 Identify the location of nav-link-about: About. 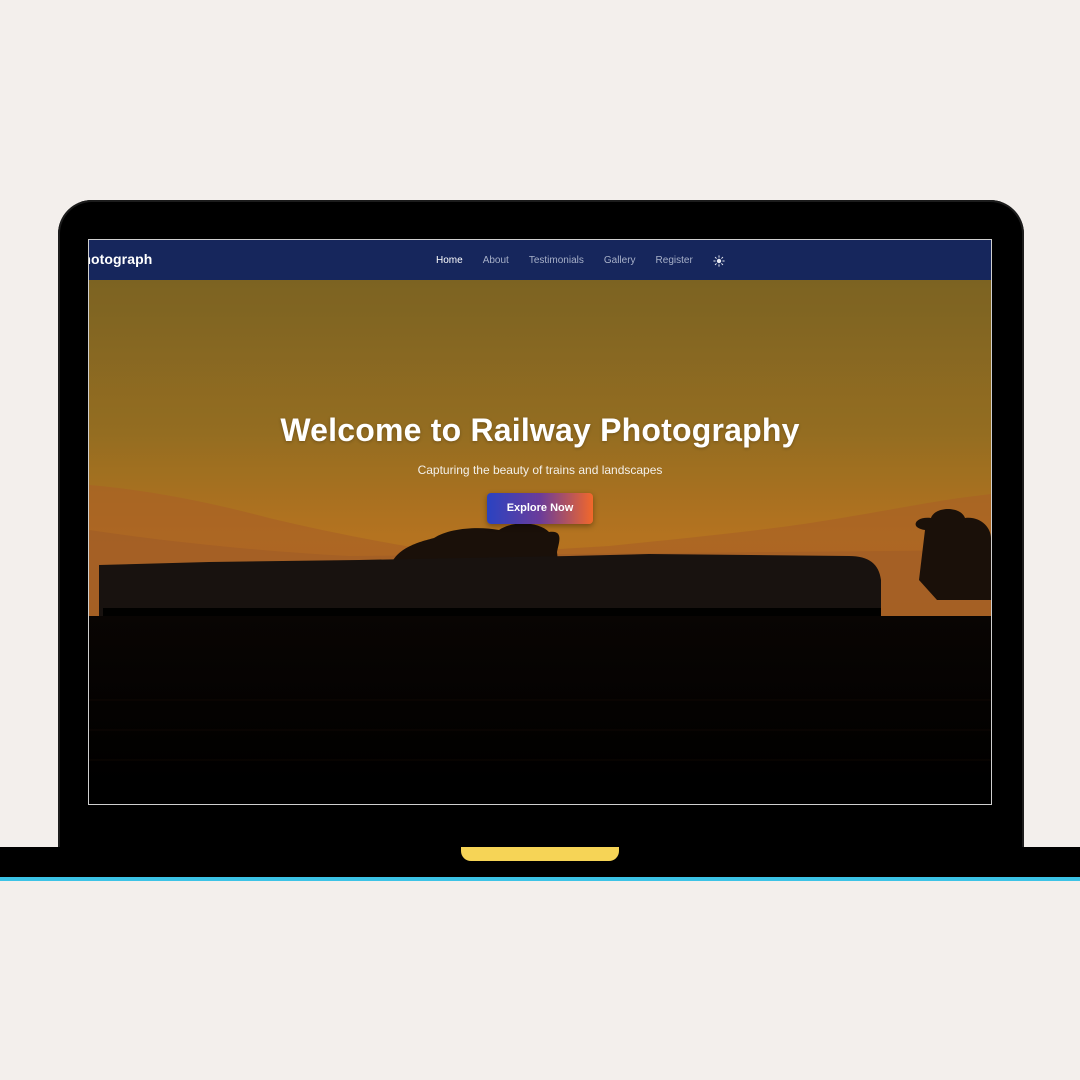
(496, 260).